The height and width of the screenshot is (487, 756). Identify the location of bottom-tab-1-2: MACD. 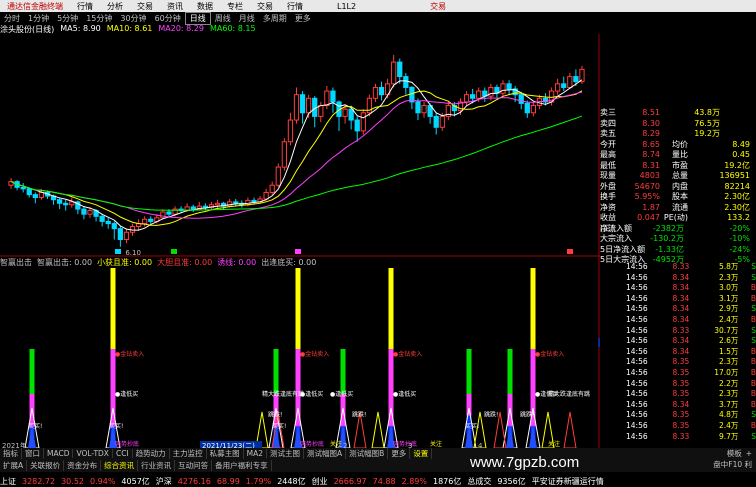
(59, 453).